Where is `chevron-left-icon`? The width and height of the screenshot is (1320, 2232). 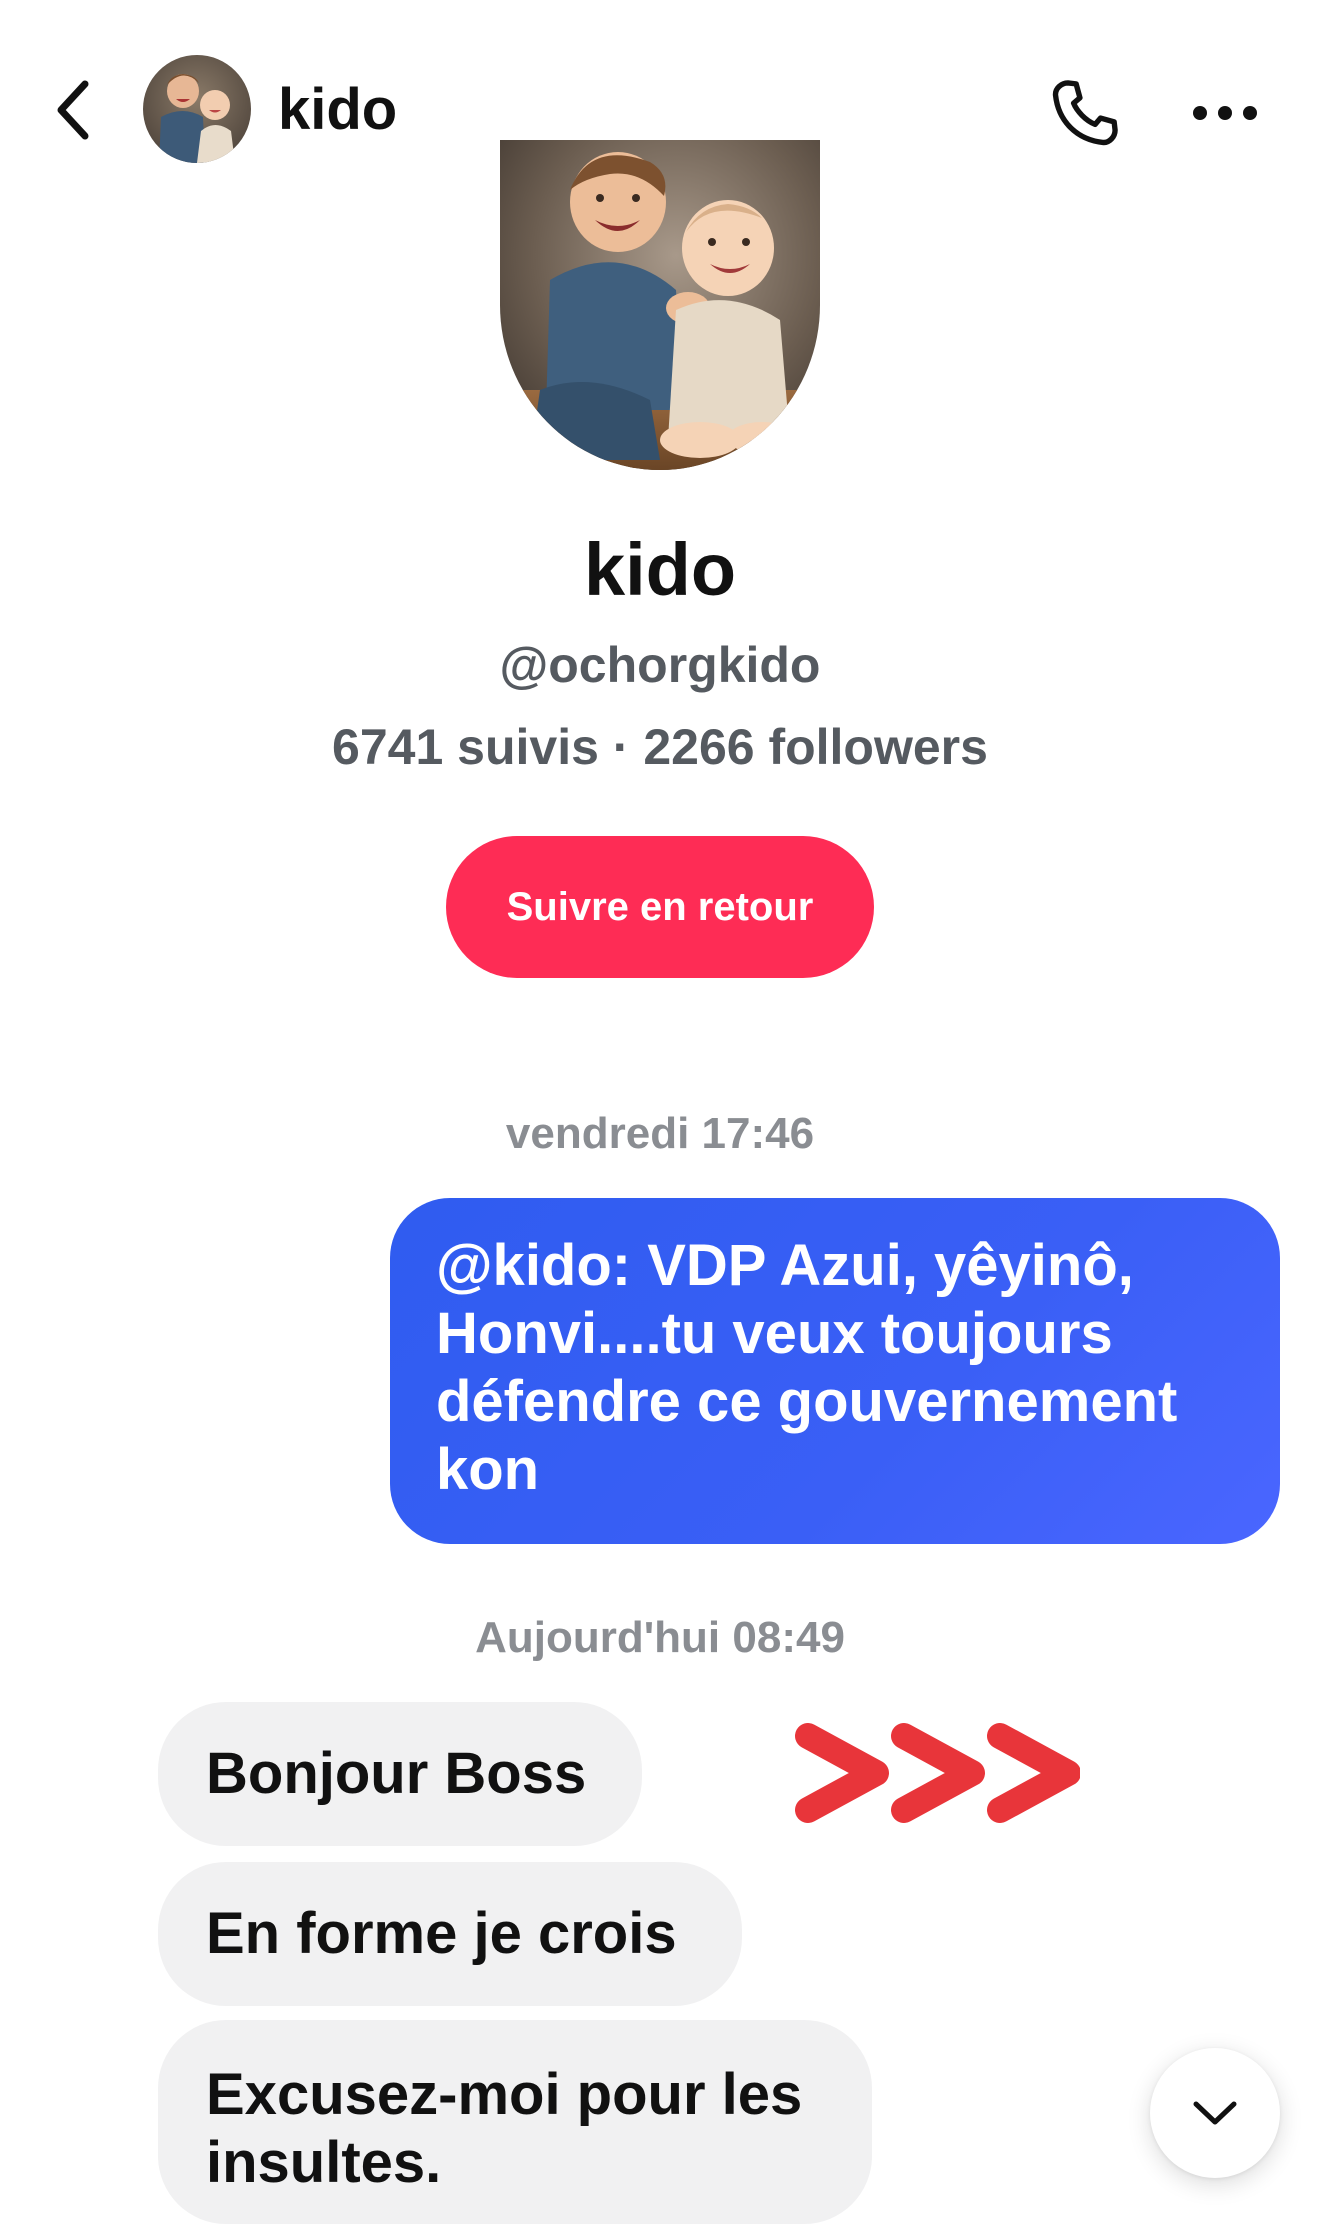
chevron-left-icon is located at coordinates (73, 110).